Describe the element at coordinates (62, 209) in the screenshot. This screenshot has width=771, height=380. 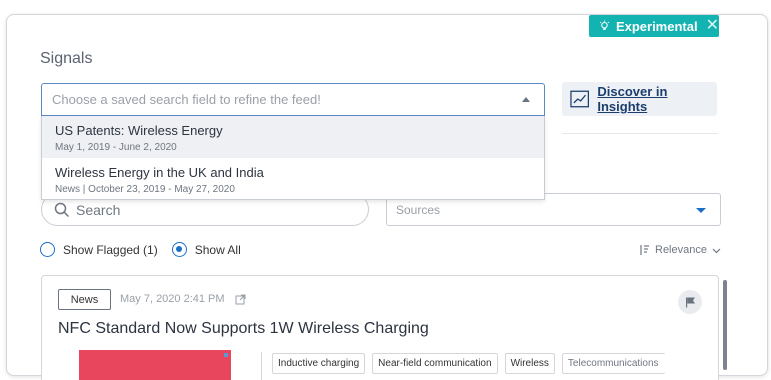
I see `search-icon` at that location.